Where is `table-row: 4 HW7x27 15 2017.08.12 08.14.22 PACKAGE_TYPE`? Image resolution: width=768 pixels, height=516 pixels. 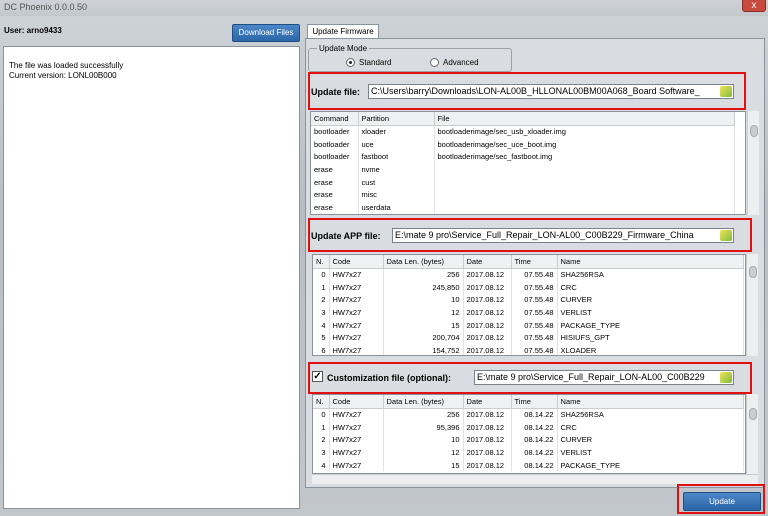 table-row: 4 HW7x27 15 2017.08.12 08.14.22 PACKAGE_TYPE is located at coordinates (528, 465).